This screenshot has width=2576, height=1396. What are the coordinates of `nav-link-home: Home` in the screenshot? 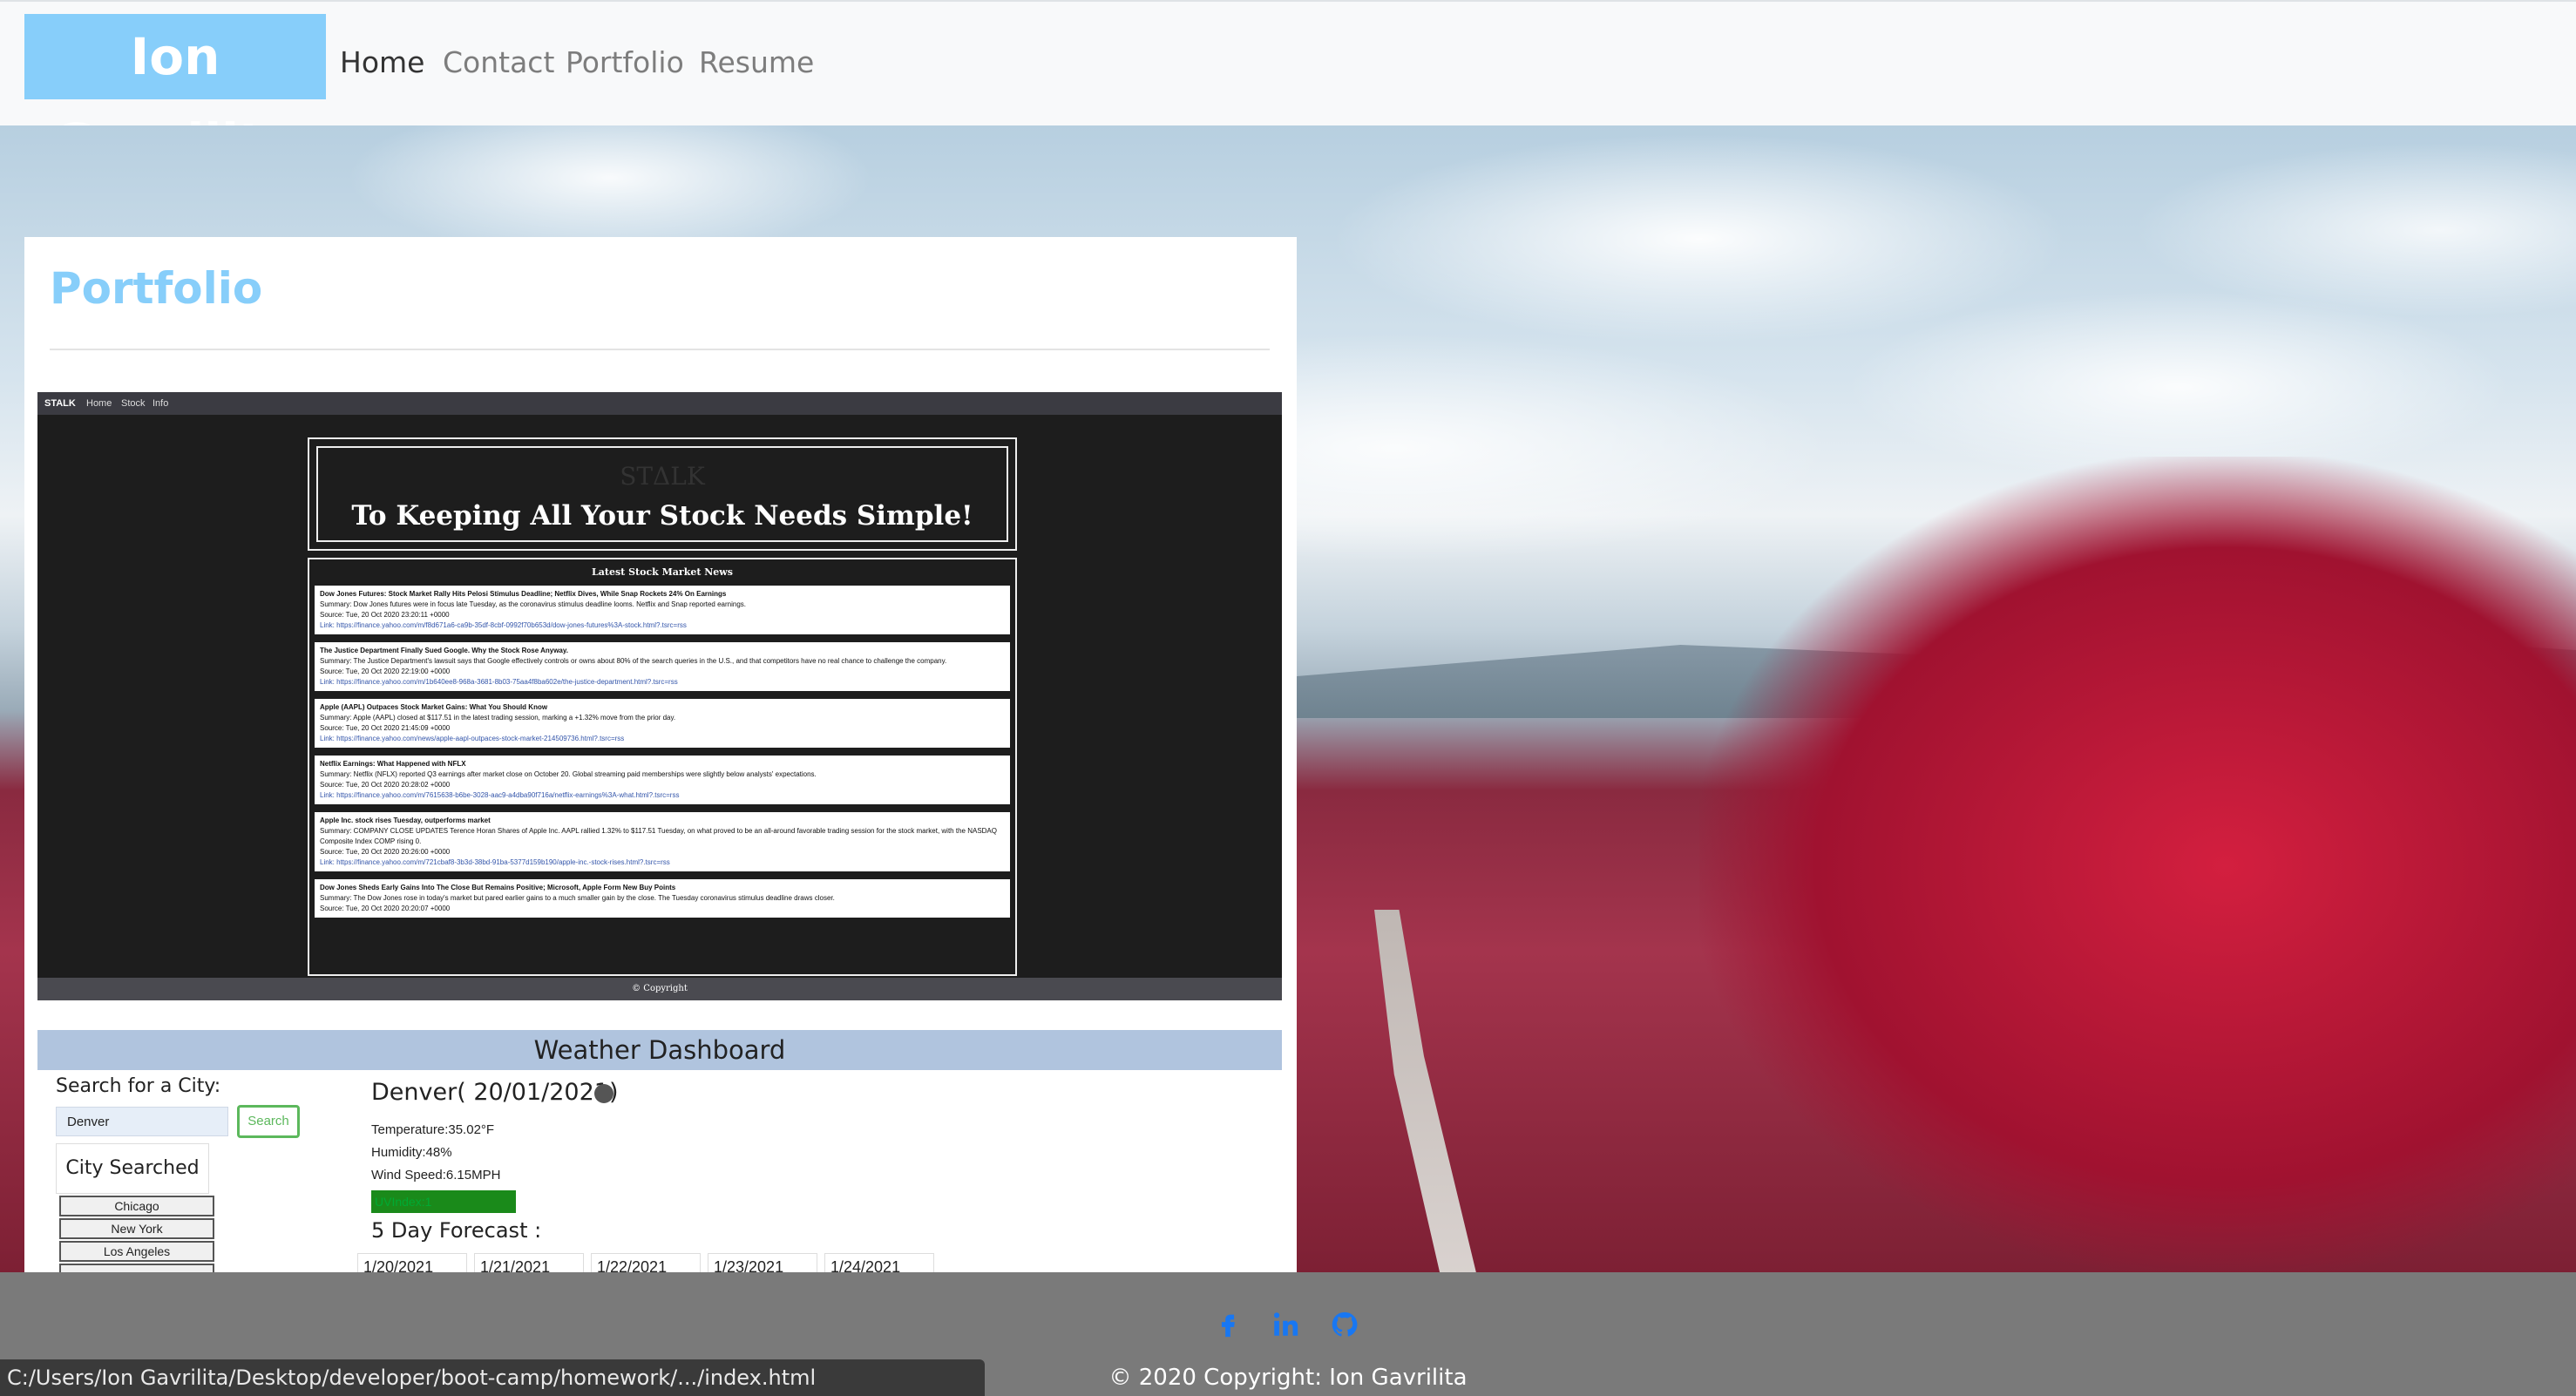 It's located at (382, 62).